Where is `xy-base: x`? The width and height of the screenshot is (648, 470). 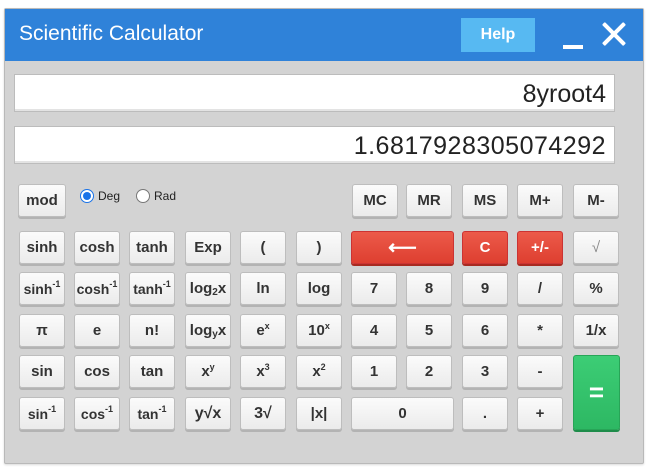
xy-base: x is located at coordinates (205, 371).